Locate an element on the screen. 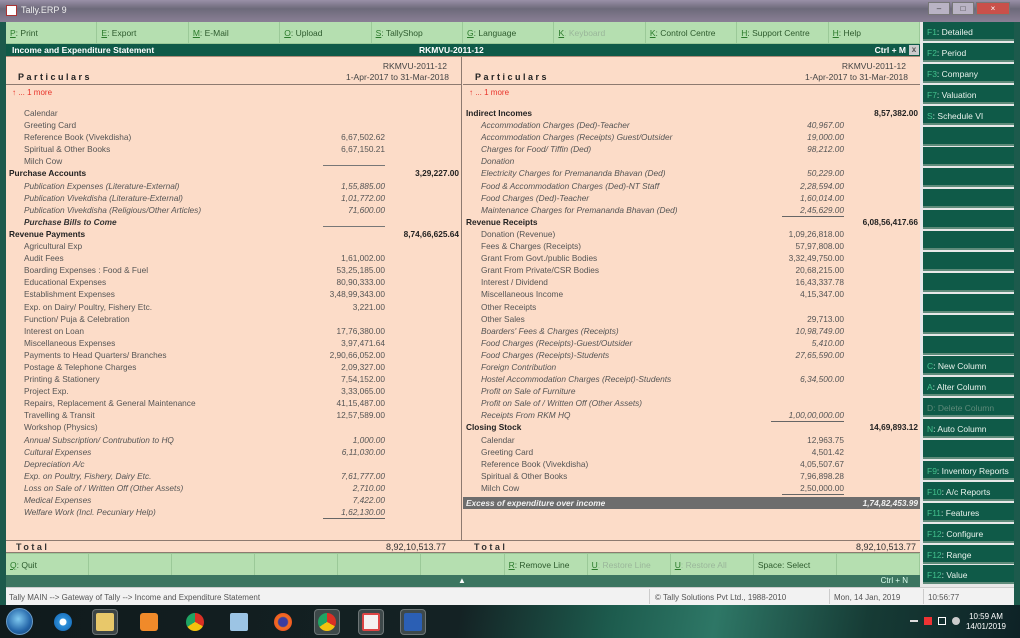  ledger-row: Calendar 12,963.75 is located at coordinates (691, 440).